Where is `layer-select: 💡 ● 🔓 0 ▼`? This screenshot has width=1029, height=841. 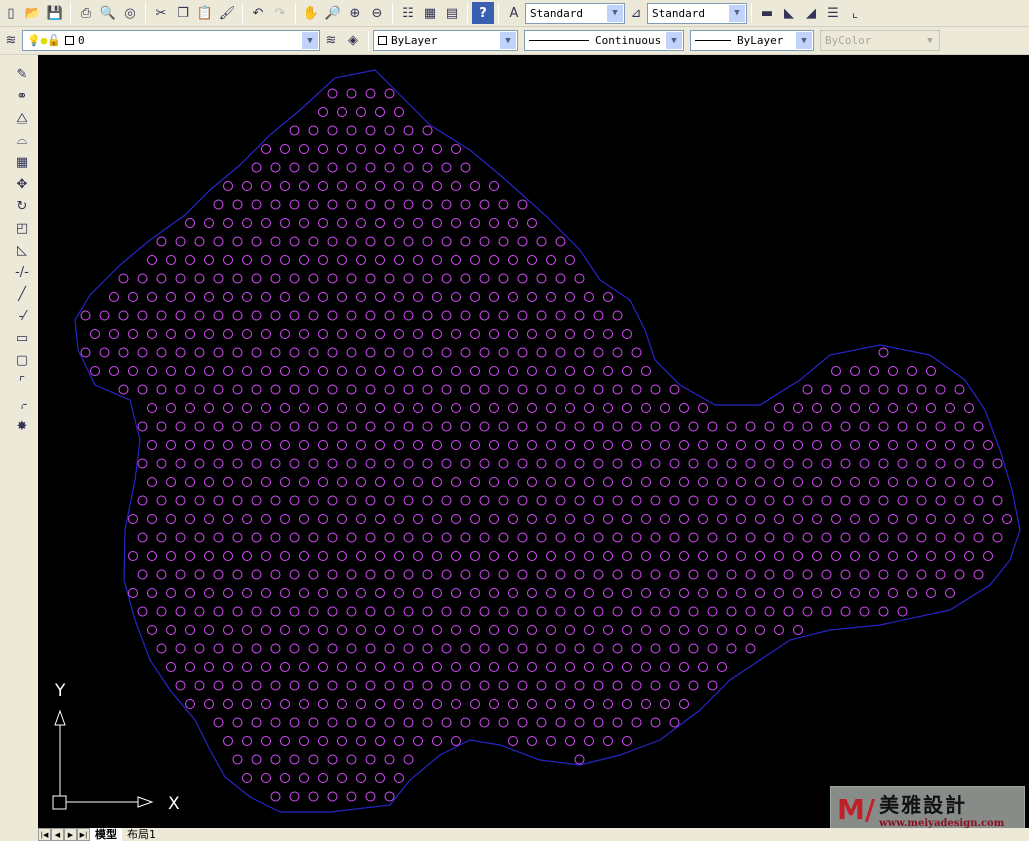
layer-select: 💡 ● 🔓 0 ▼ is located at coordinates (171, 40).